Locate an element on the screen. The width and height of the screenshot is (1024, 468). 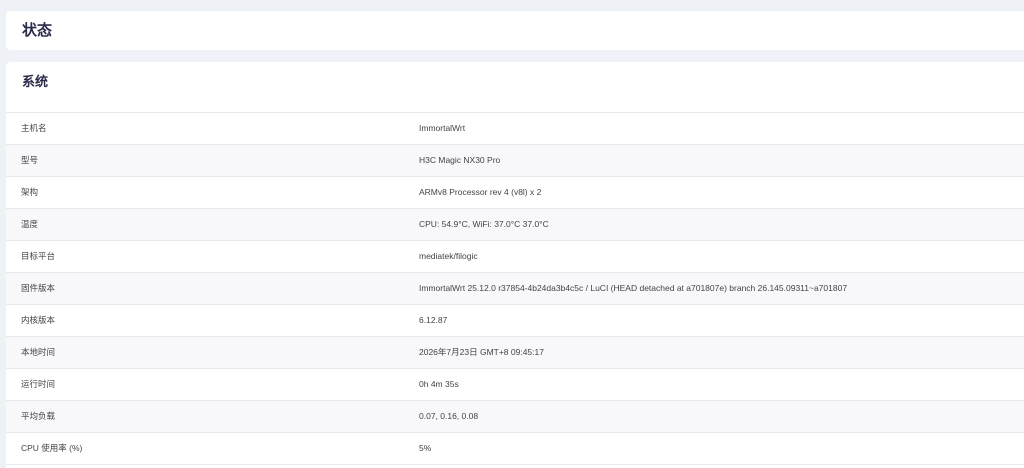
row-value: 6.12.87 is located at coordinates (433, 320).